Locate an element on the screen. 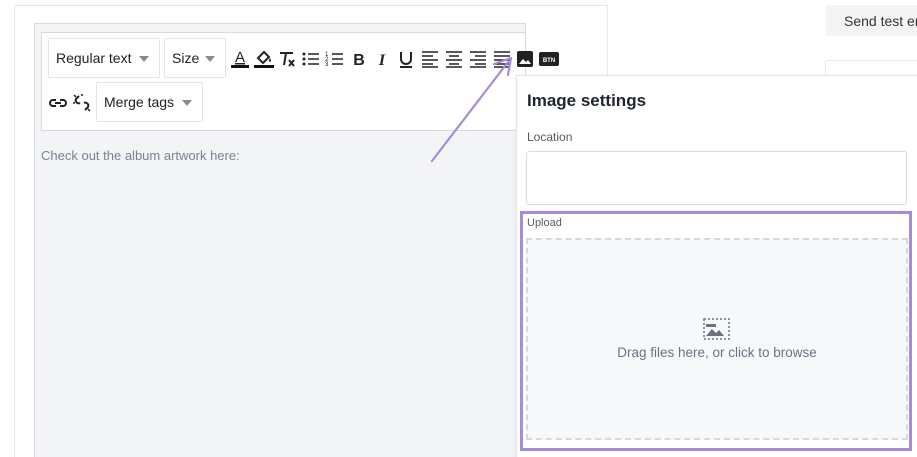  send-test-button: Send test er is located at coordinates (871, 20).